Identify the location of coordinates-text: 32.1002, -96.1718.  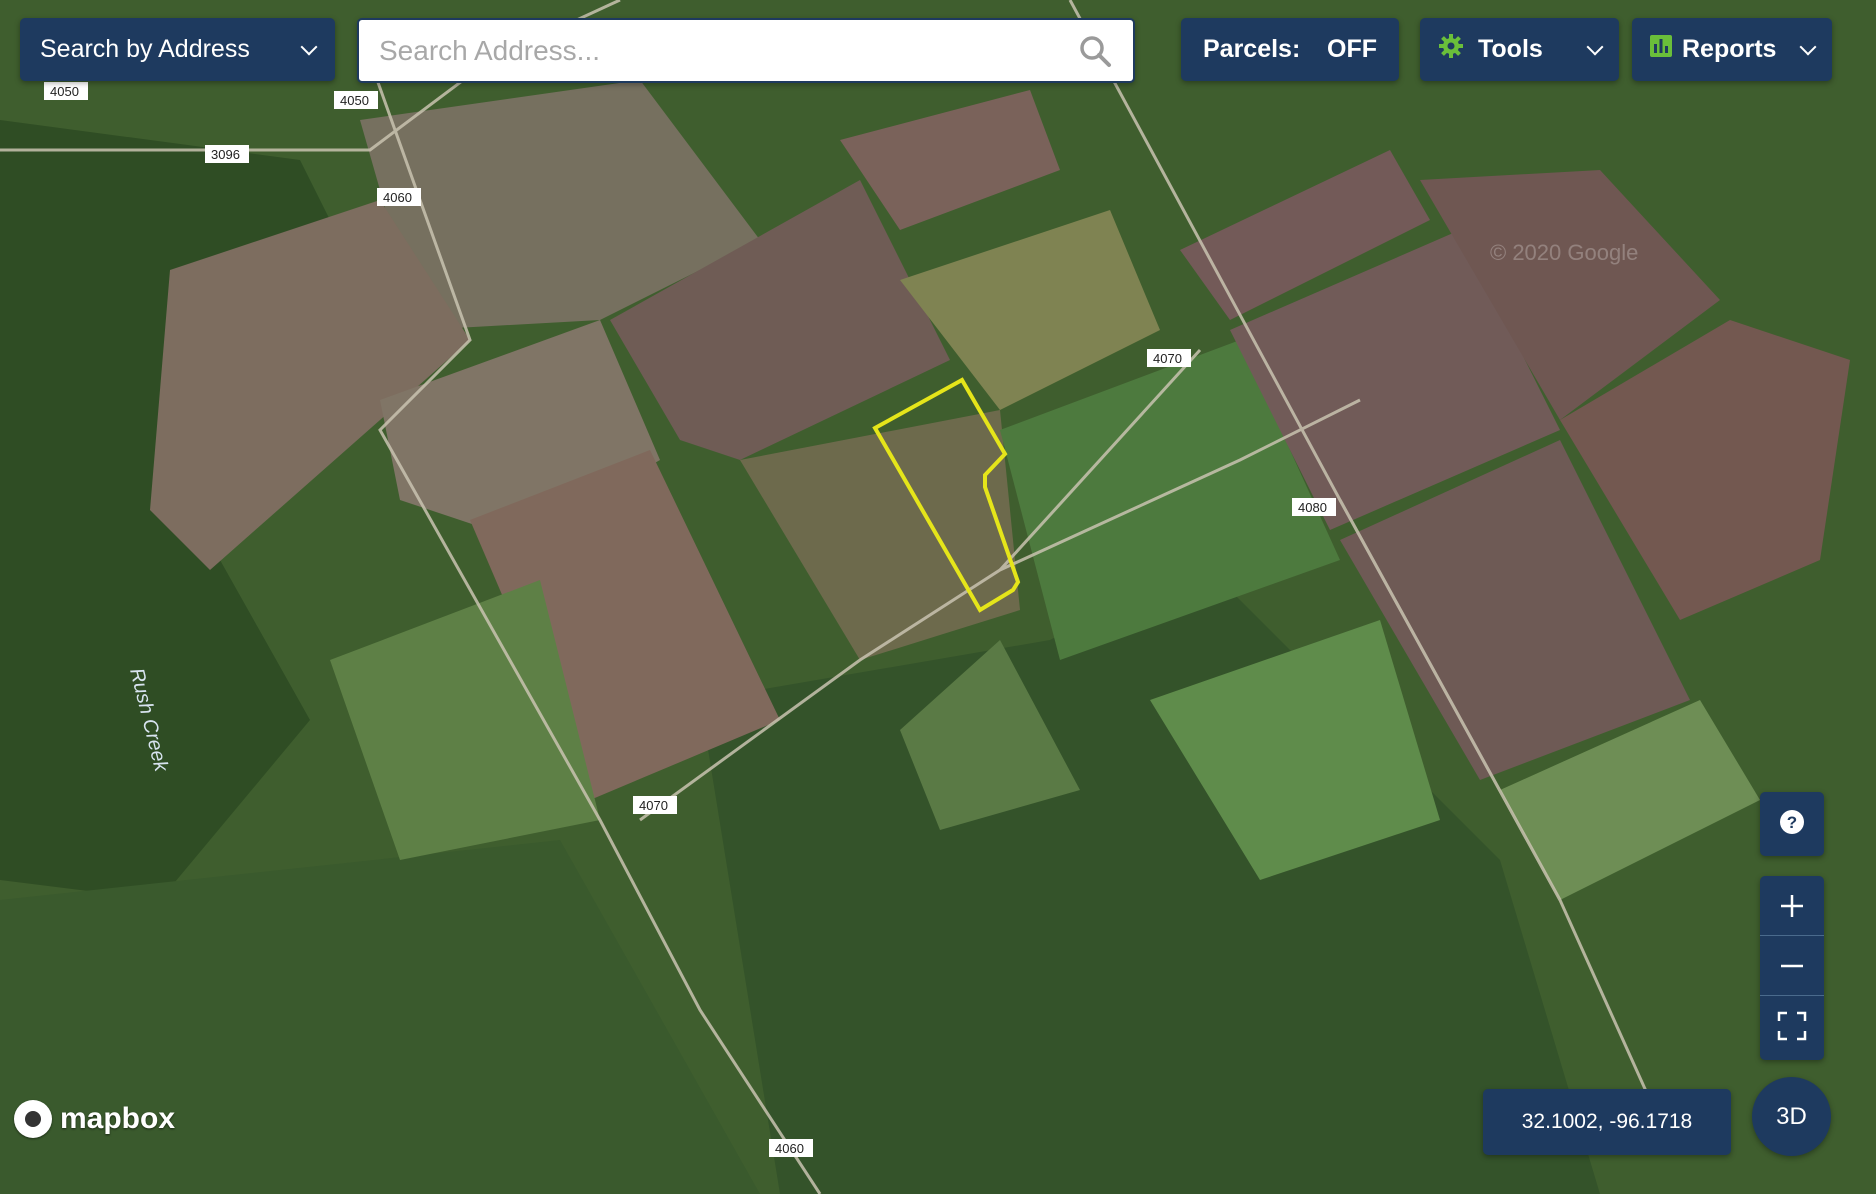
(1607, 1121).